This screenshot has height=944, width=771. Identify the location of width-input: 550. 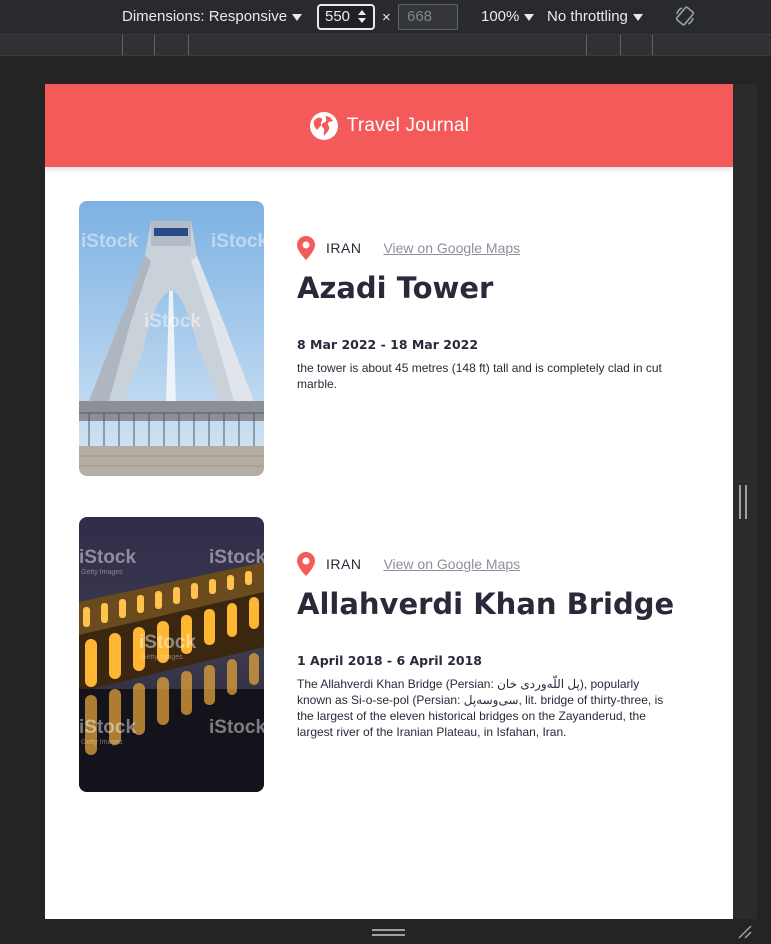
(346, 17).